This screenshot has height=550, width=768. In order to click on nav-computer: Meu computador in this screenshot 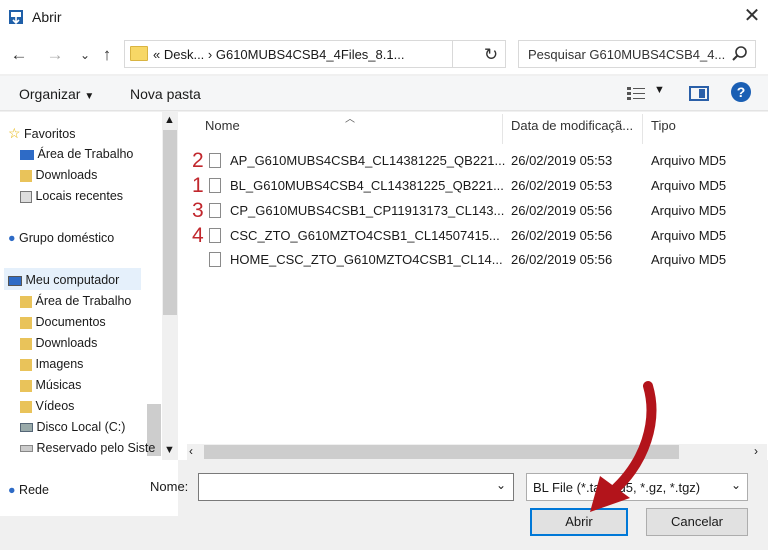, I will do `click(63, 280)`.